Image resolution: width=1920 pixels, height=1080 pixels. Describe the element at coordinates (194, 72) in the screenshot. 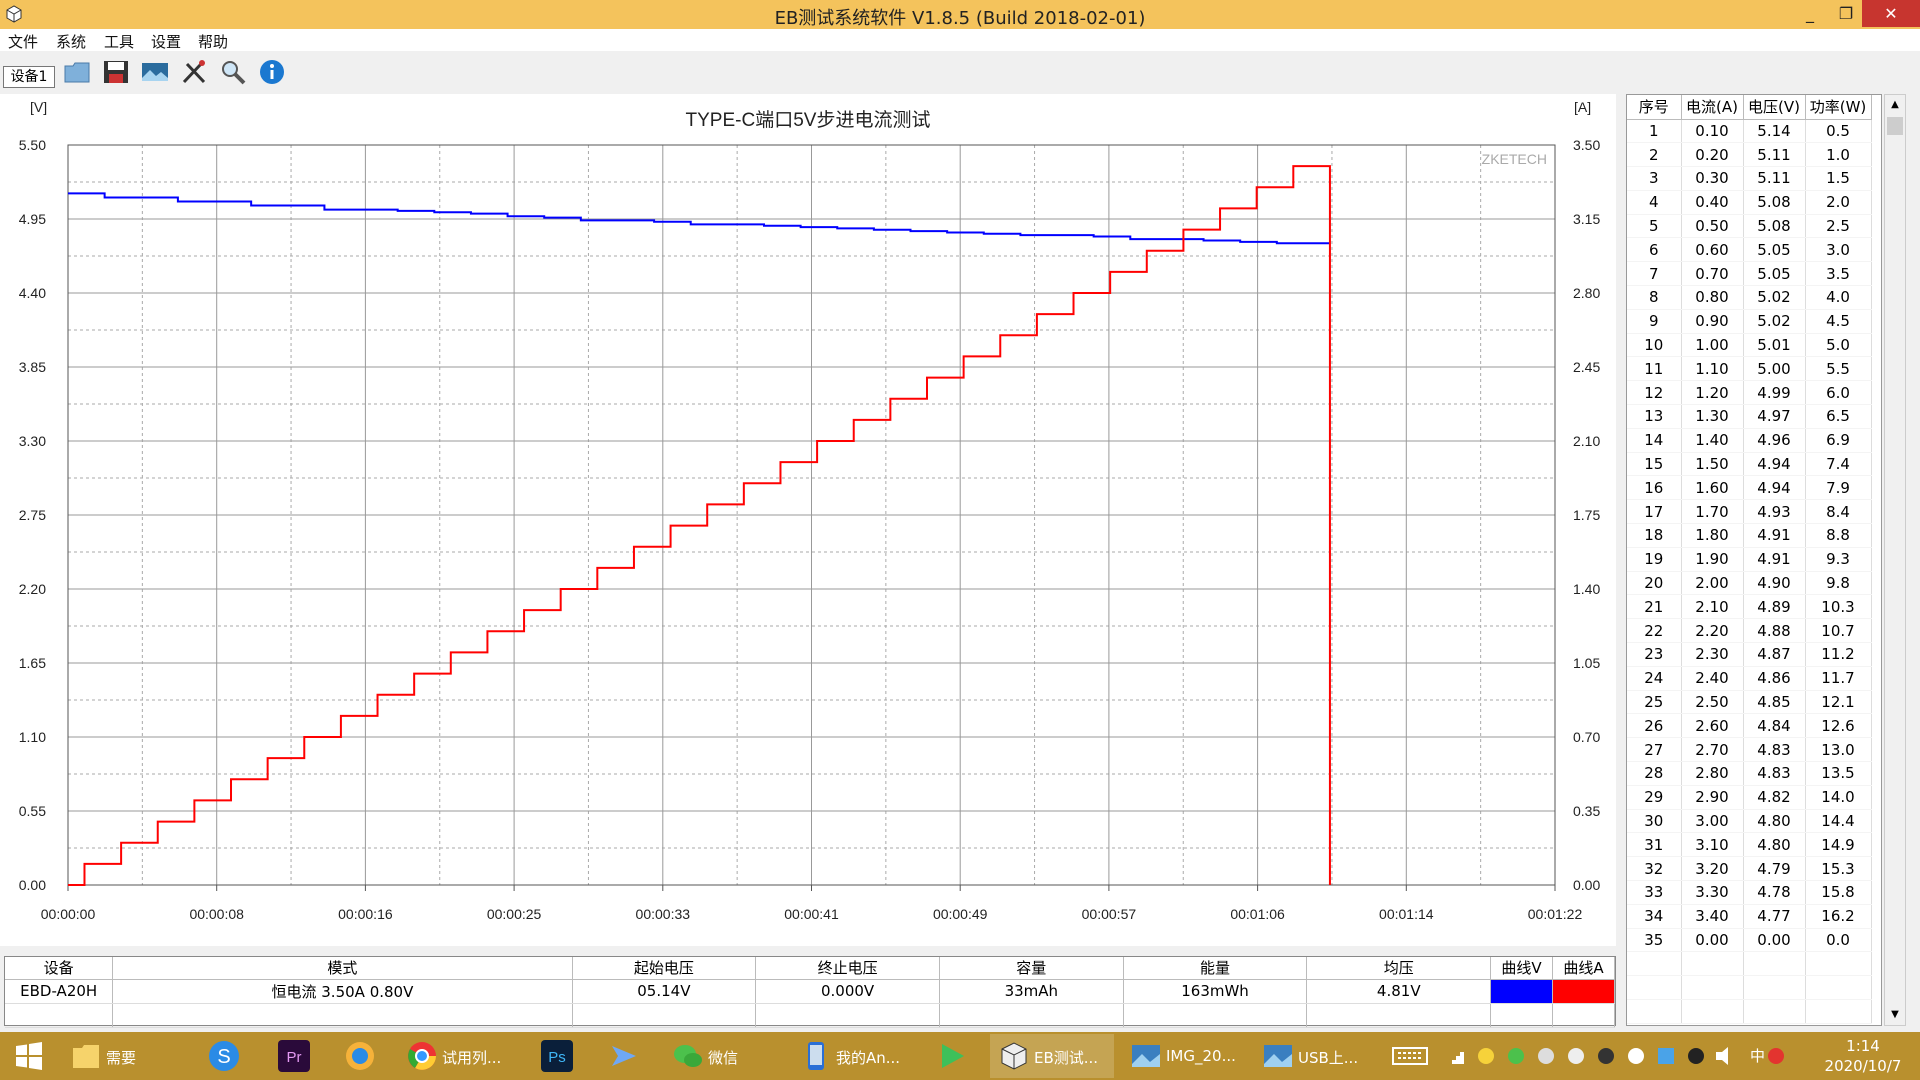

I see `tools-icon` at that location.